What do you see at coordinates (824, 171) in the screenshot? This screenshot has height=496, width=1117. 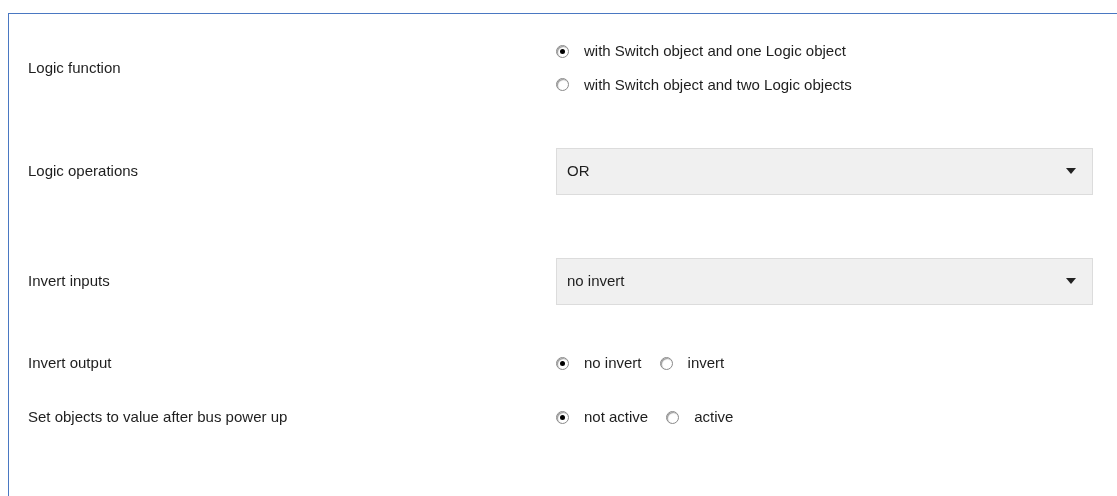 I see `dropdown: OR` at bounding box center [824, 171].